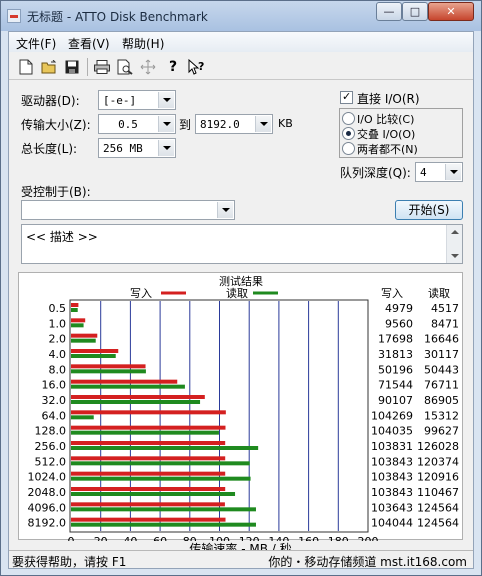 This screenshot has width=482, height=576. I want to click on description-textarea: << 描述 >>, so click(242, 244).